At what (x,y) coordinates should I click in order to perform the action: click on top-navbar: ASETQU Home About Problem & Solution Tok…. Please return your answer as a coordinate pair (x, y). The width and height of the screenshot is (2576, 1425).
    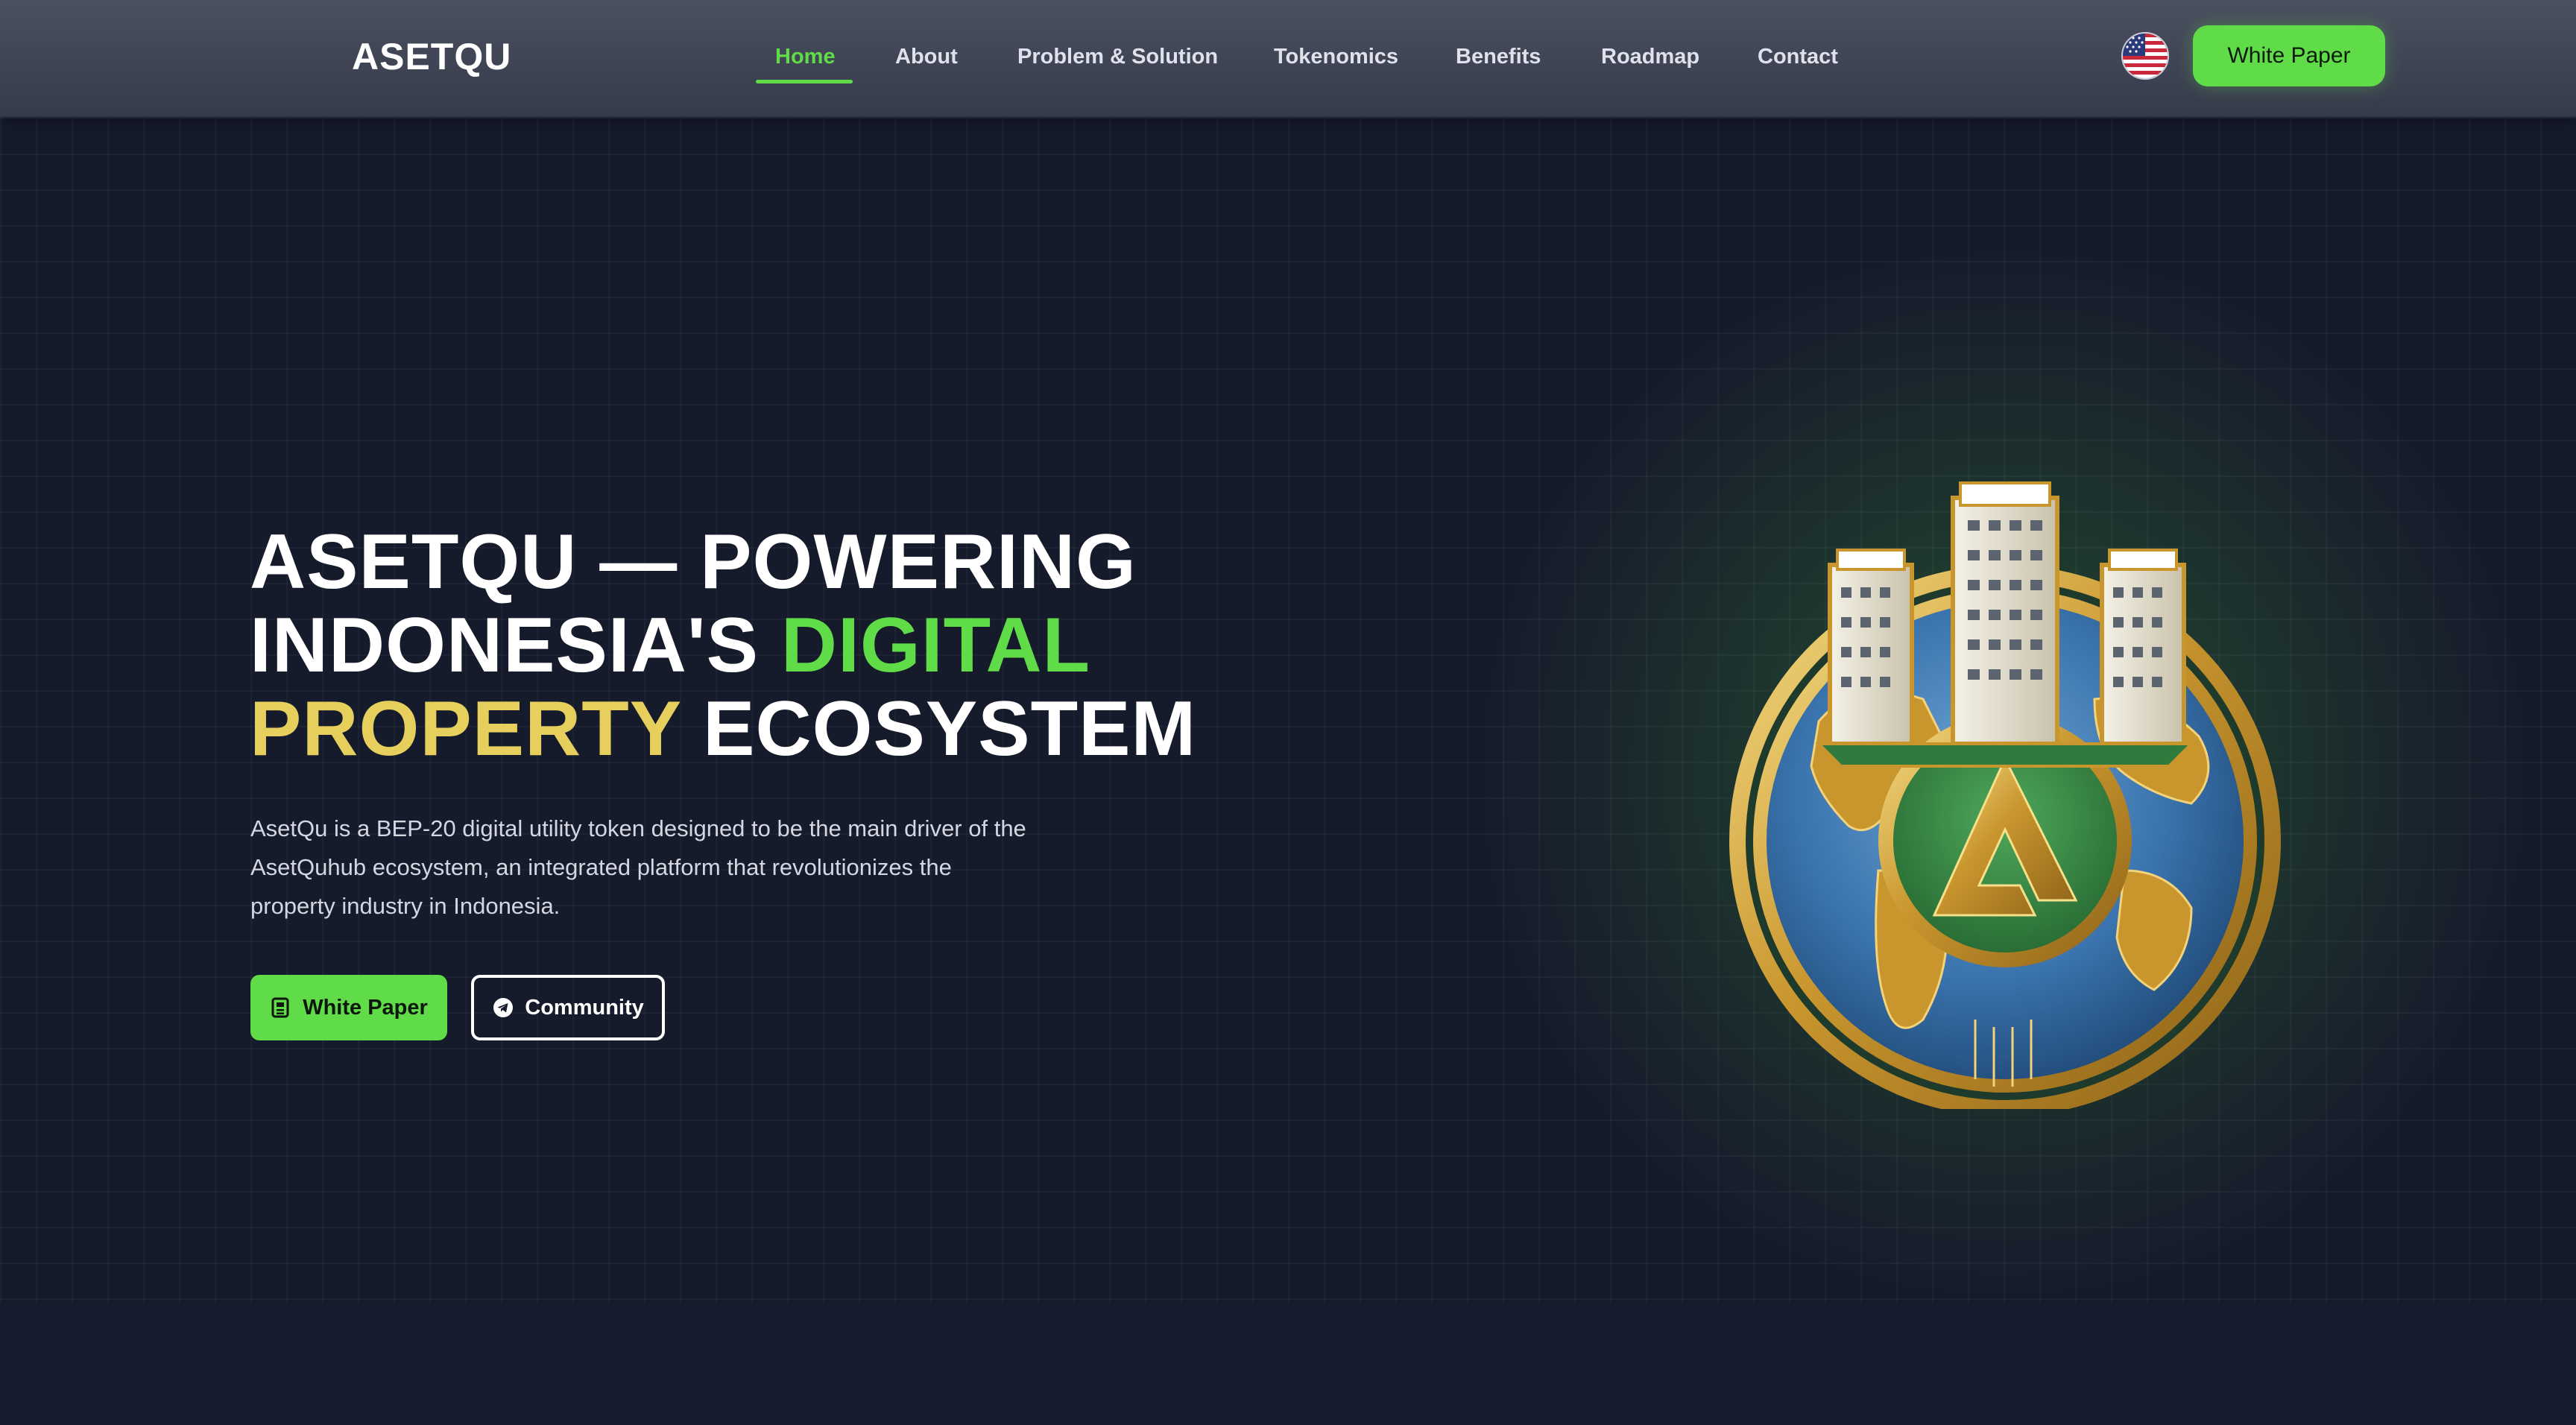
    Looking at the image, I should click on (1288, 59).